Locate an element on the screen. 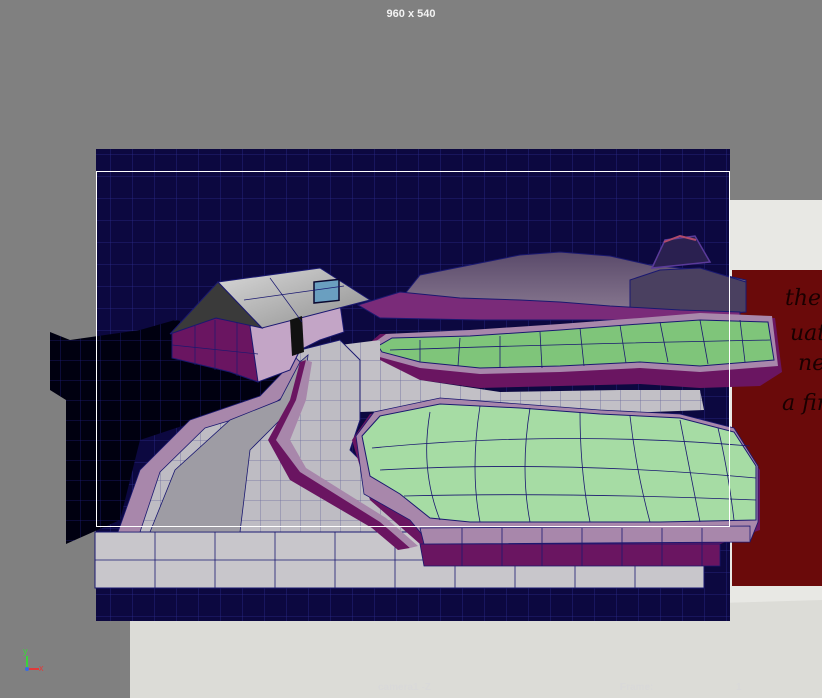  svg-text: uati is located at coordinates (806, 333).